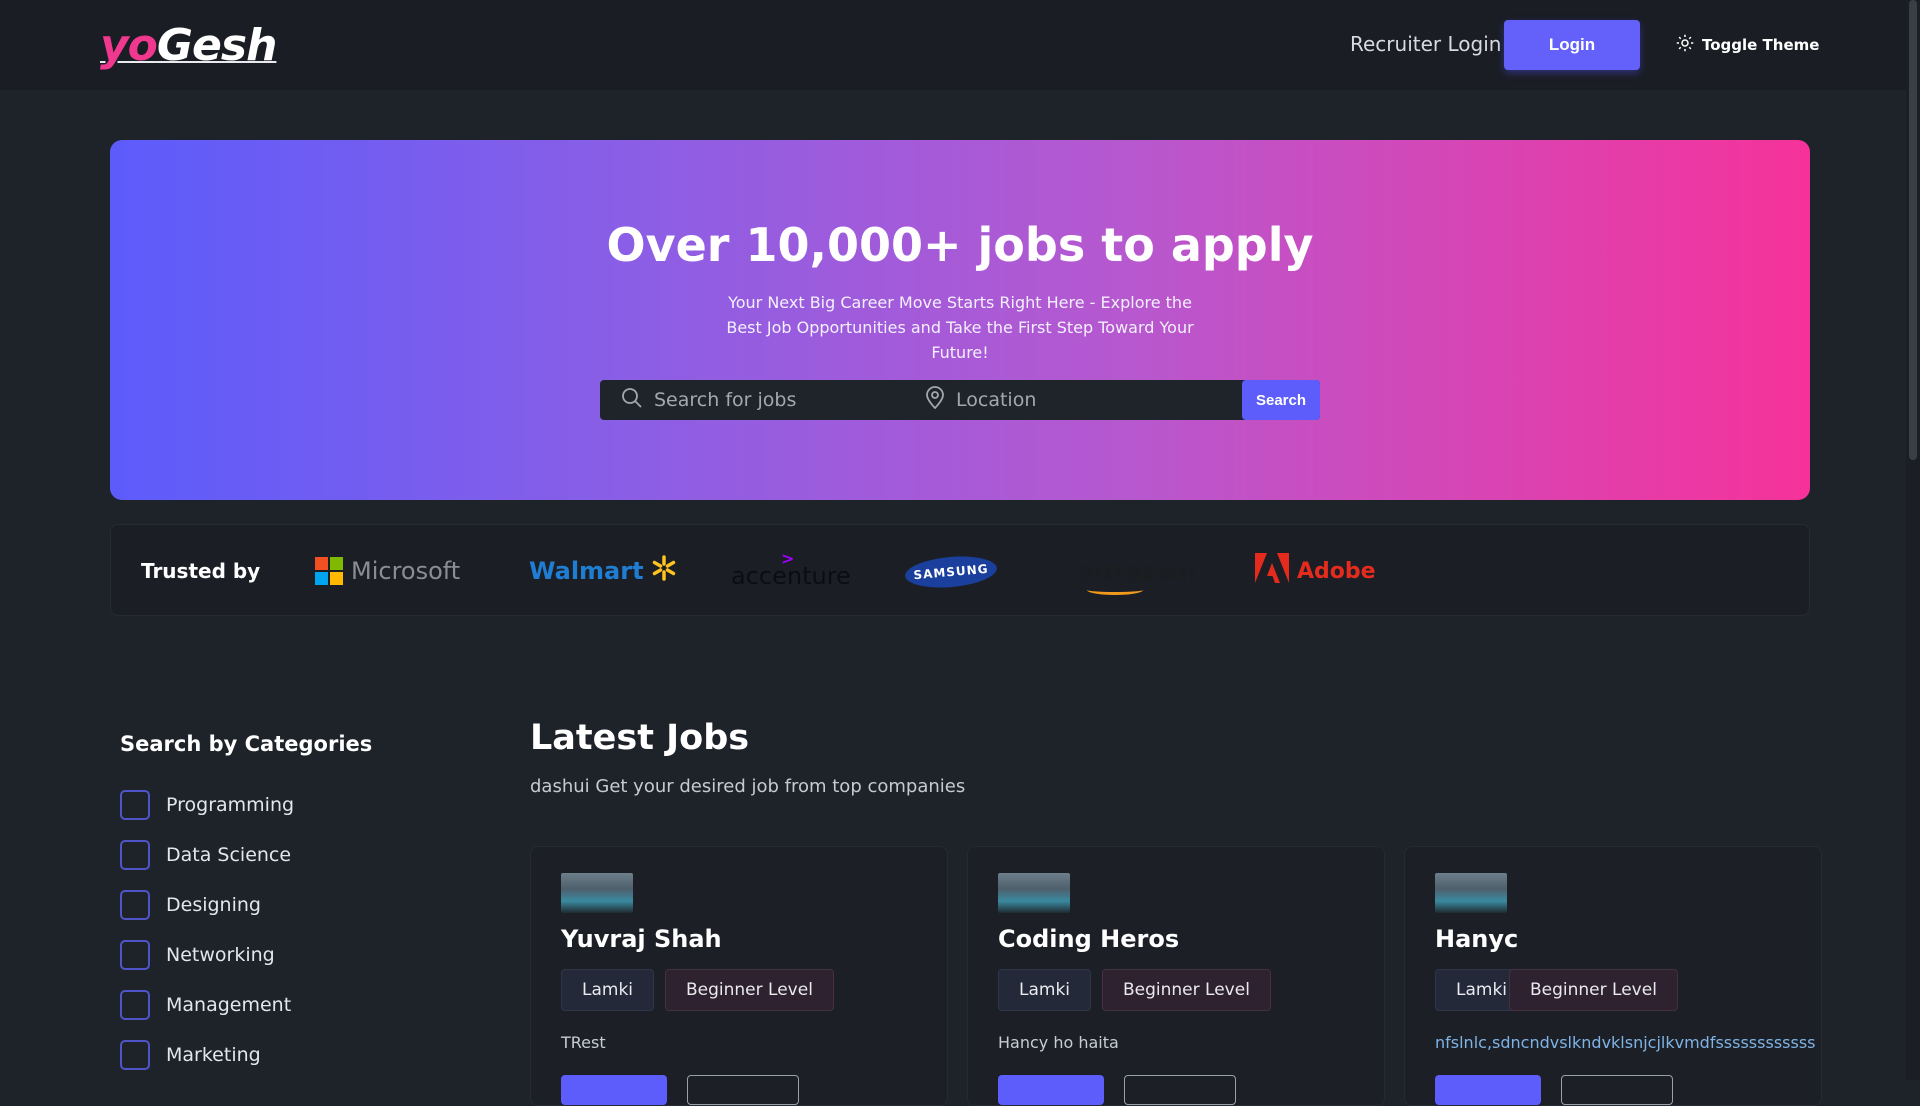 The height and width of the screenshot is (1106, 1920). I want to click on job-card: Yuvraj Shah Lamki Beginner Level TRest, so click(739, 976).